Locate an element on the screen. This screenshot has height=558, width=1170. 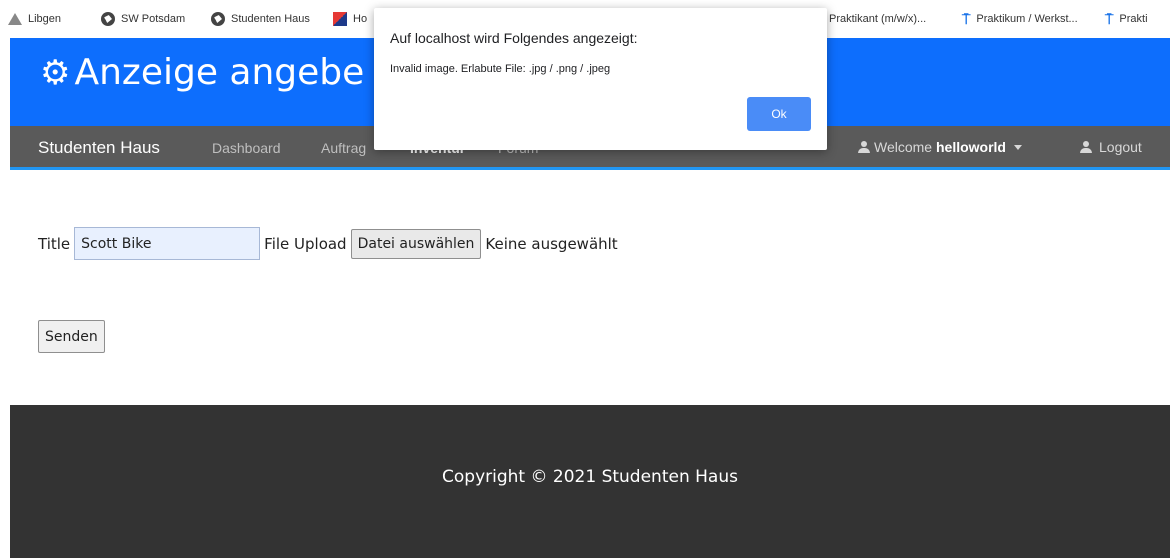
logout-link: Logout is located at coordinates (1111, 147).